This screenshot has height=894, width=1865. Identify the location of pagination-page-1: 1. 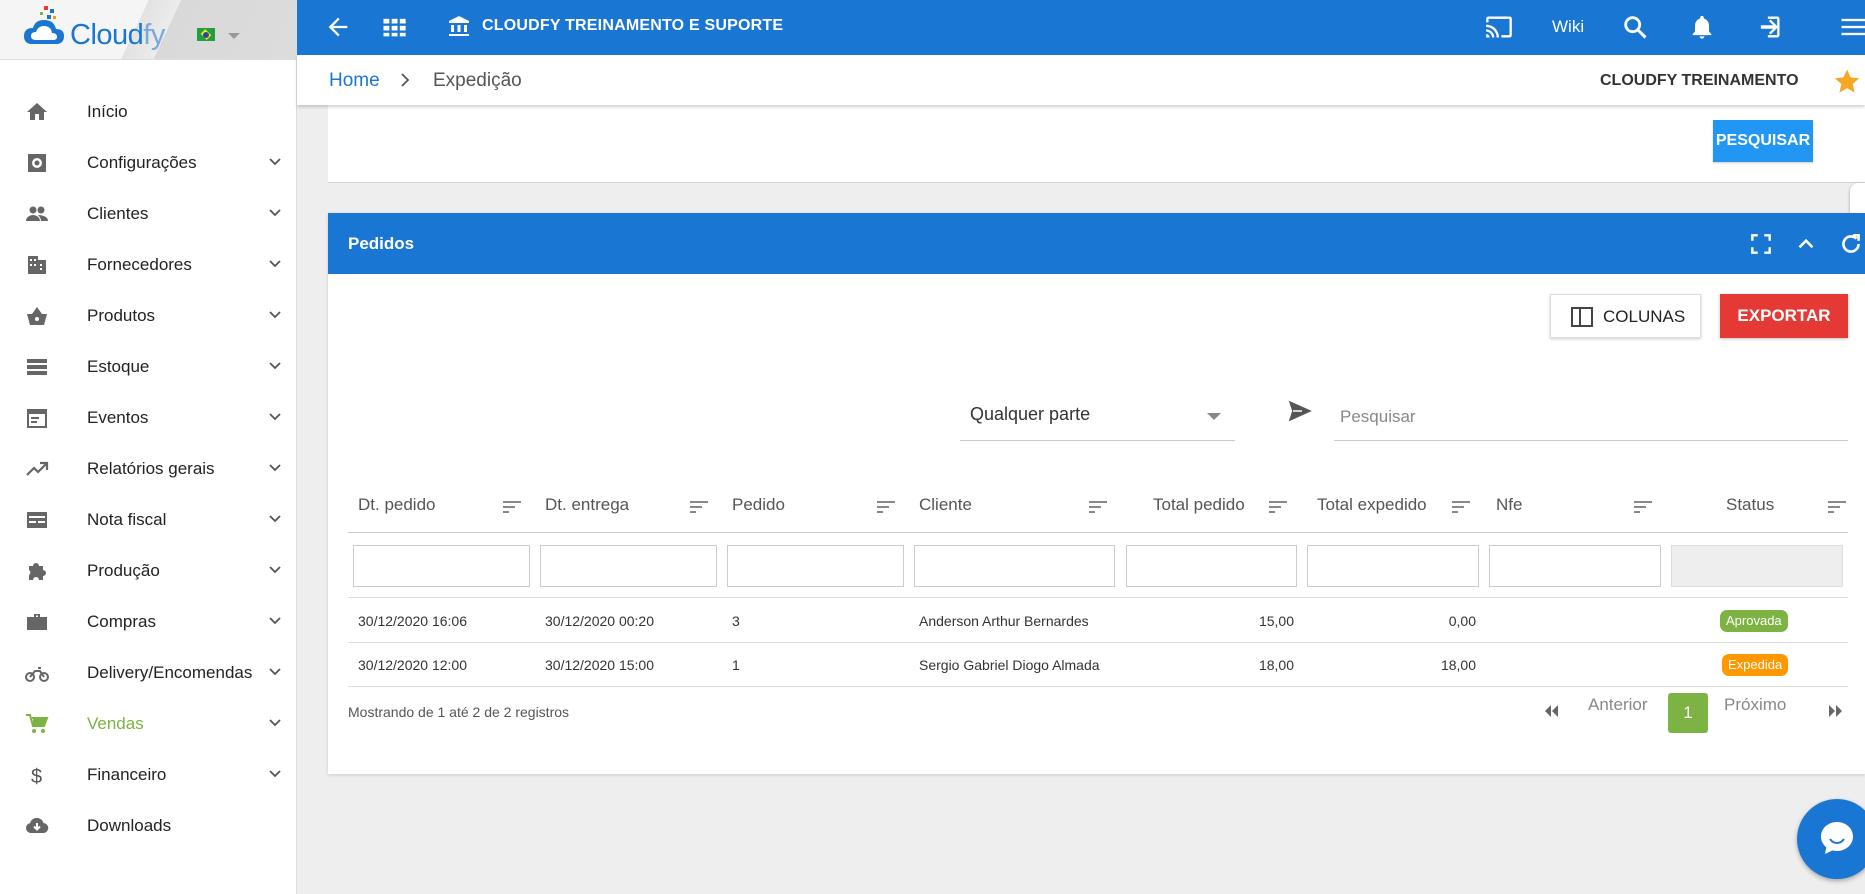
(1688, 713).